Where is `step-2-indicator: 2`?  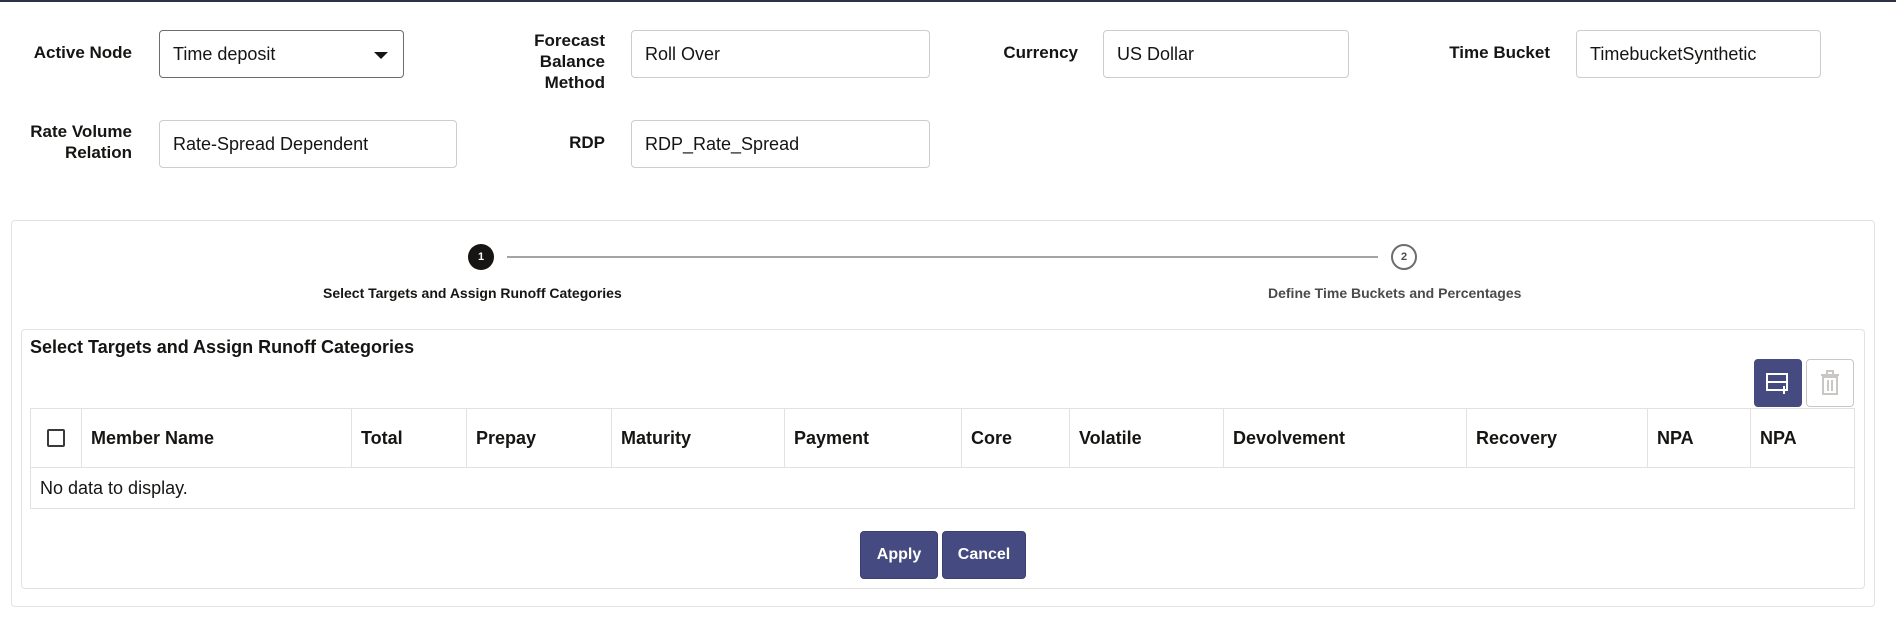
step-2-indicator: 2 is located at coordinates (1404, 257).